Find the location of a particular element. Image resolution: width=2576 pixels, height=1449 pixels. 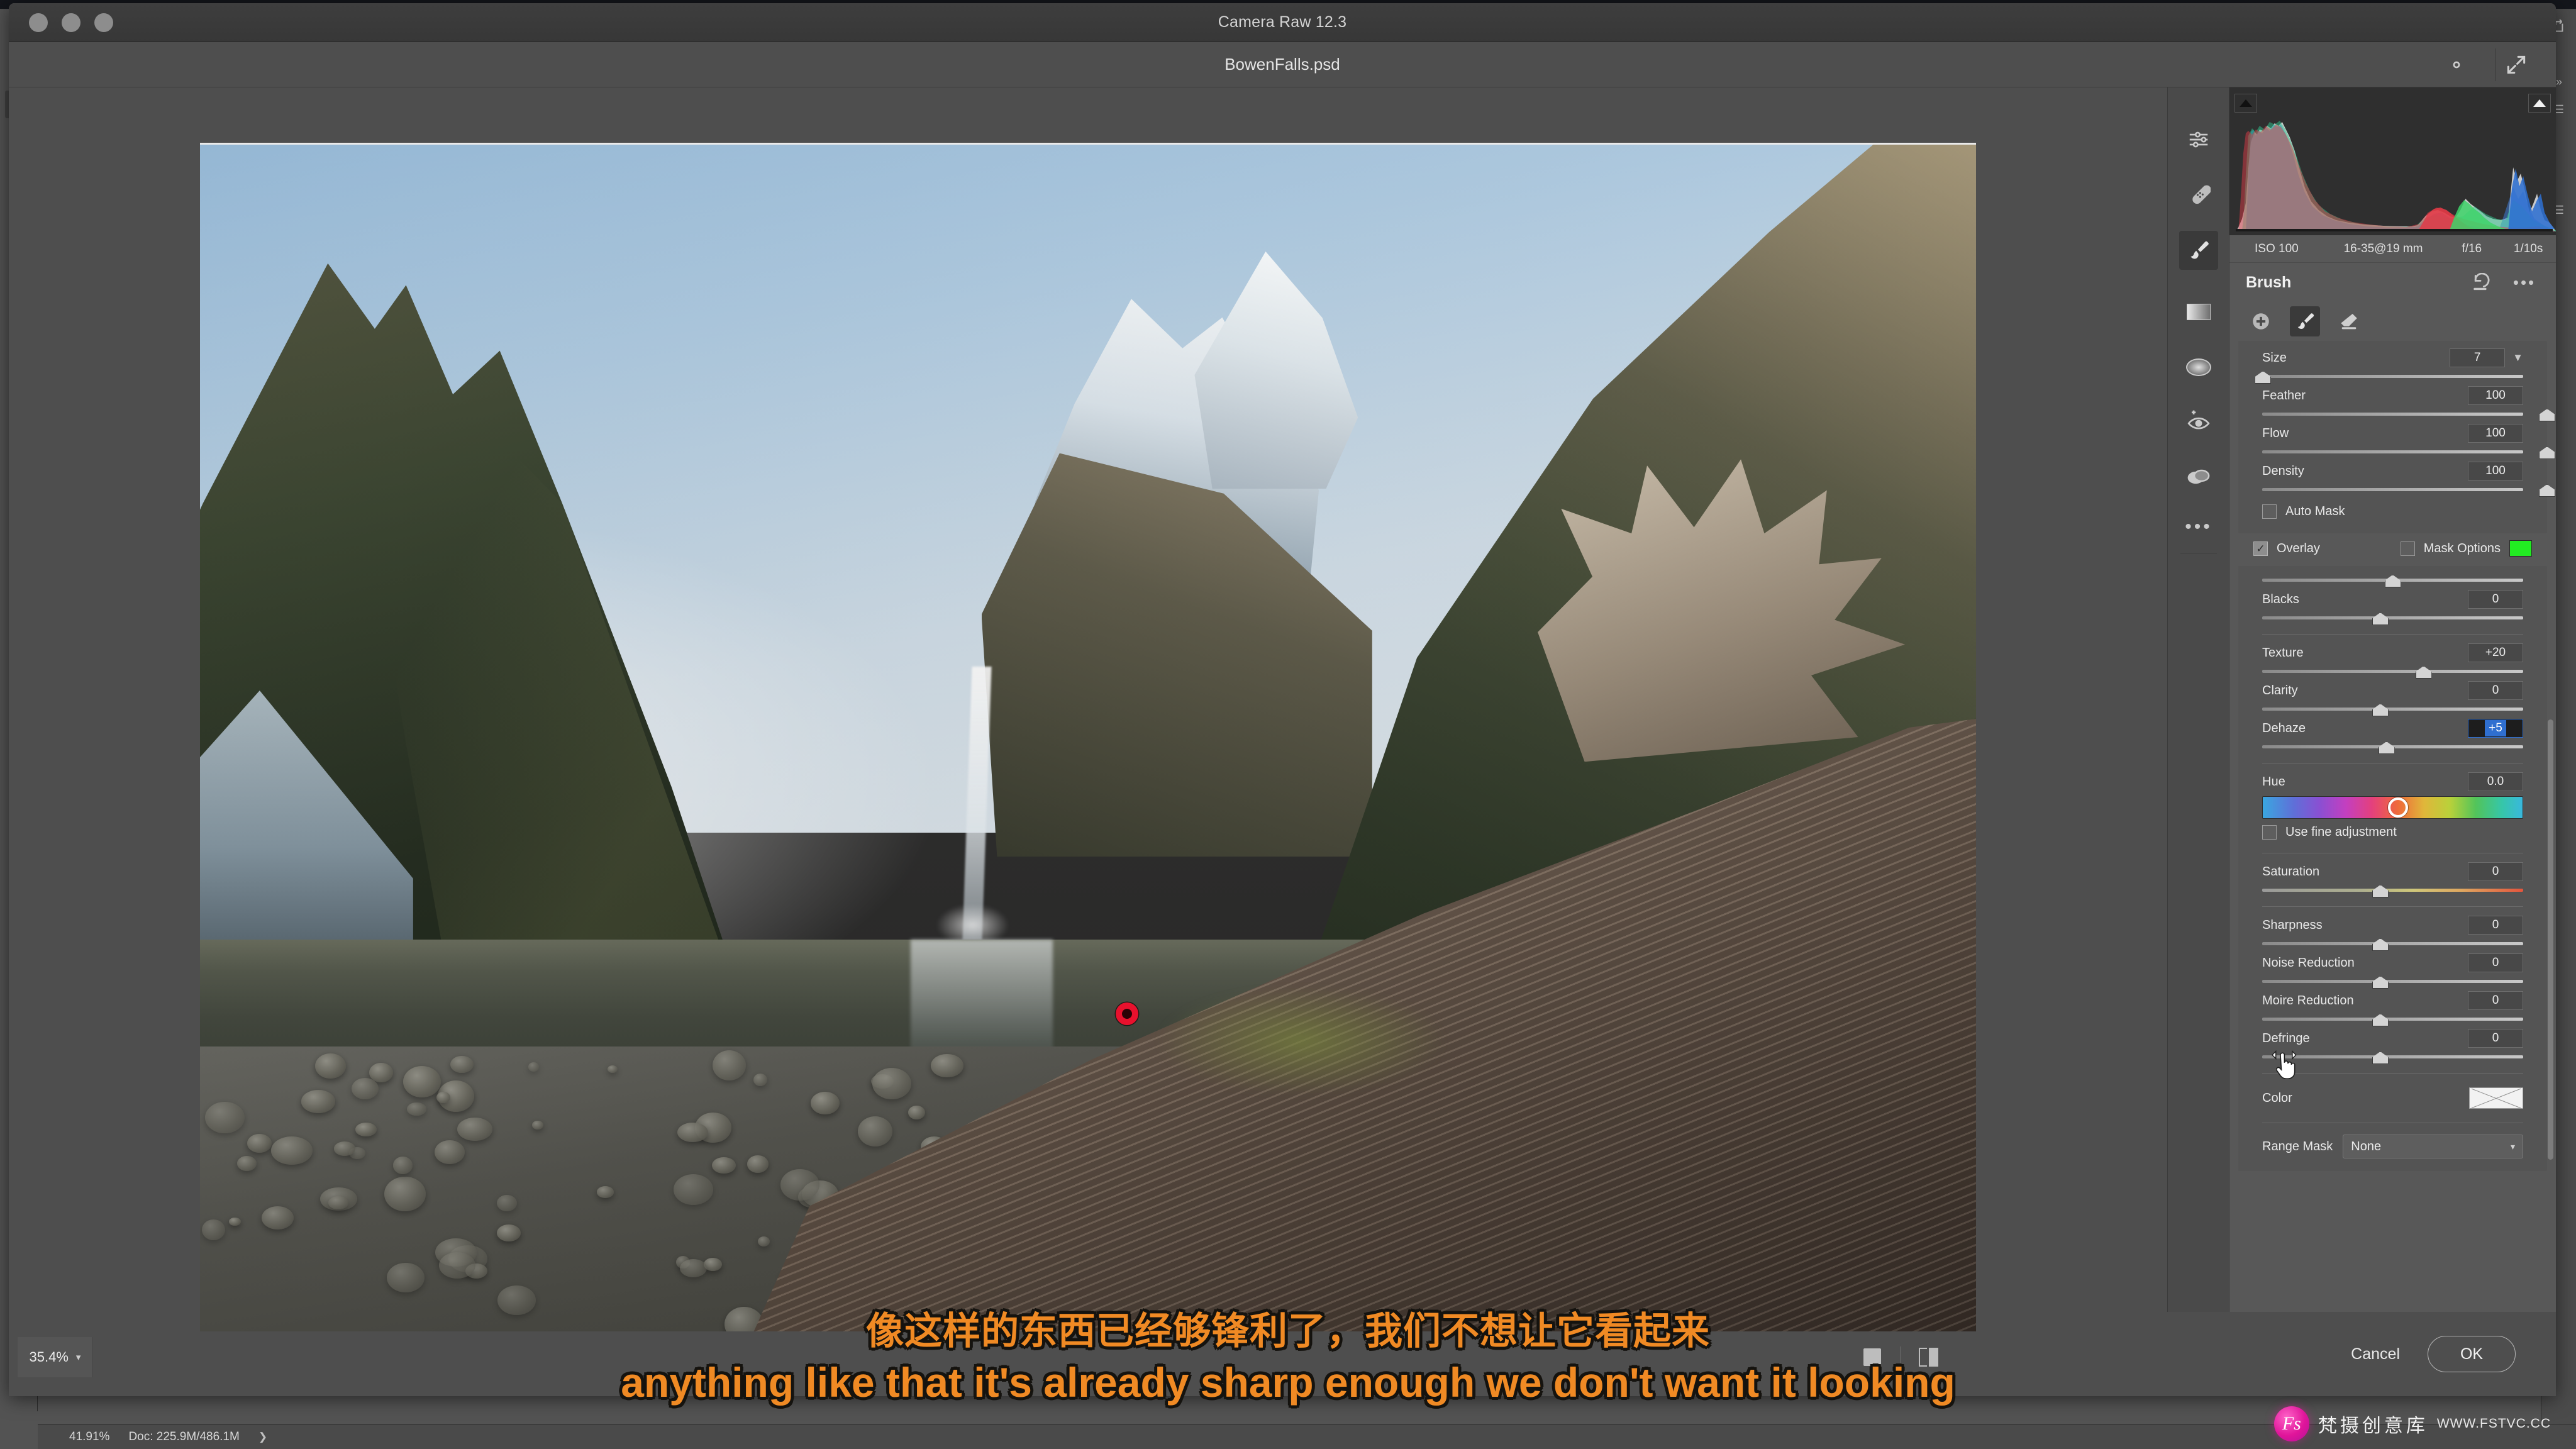

camera-raw-titlebar: Camera Raw 12.3 is located at coordinates (1282, 22).